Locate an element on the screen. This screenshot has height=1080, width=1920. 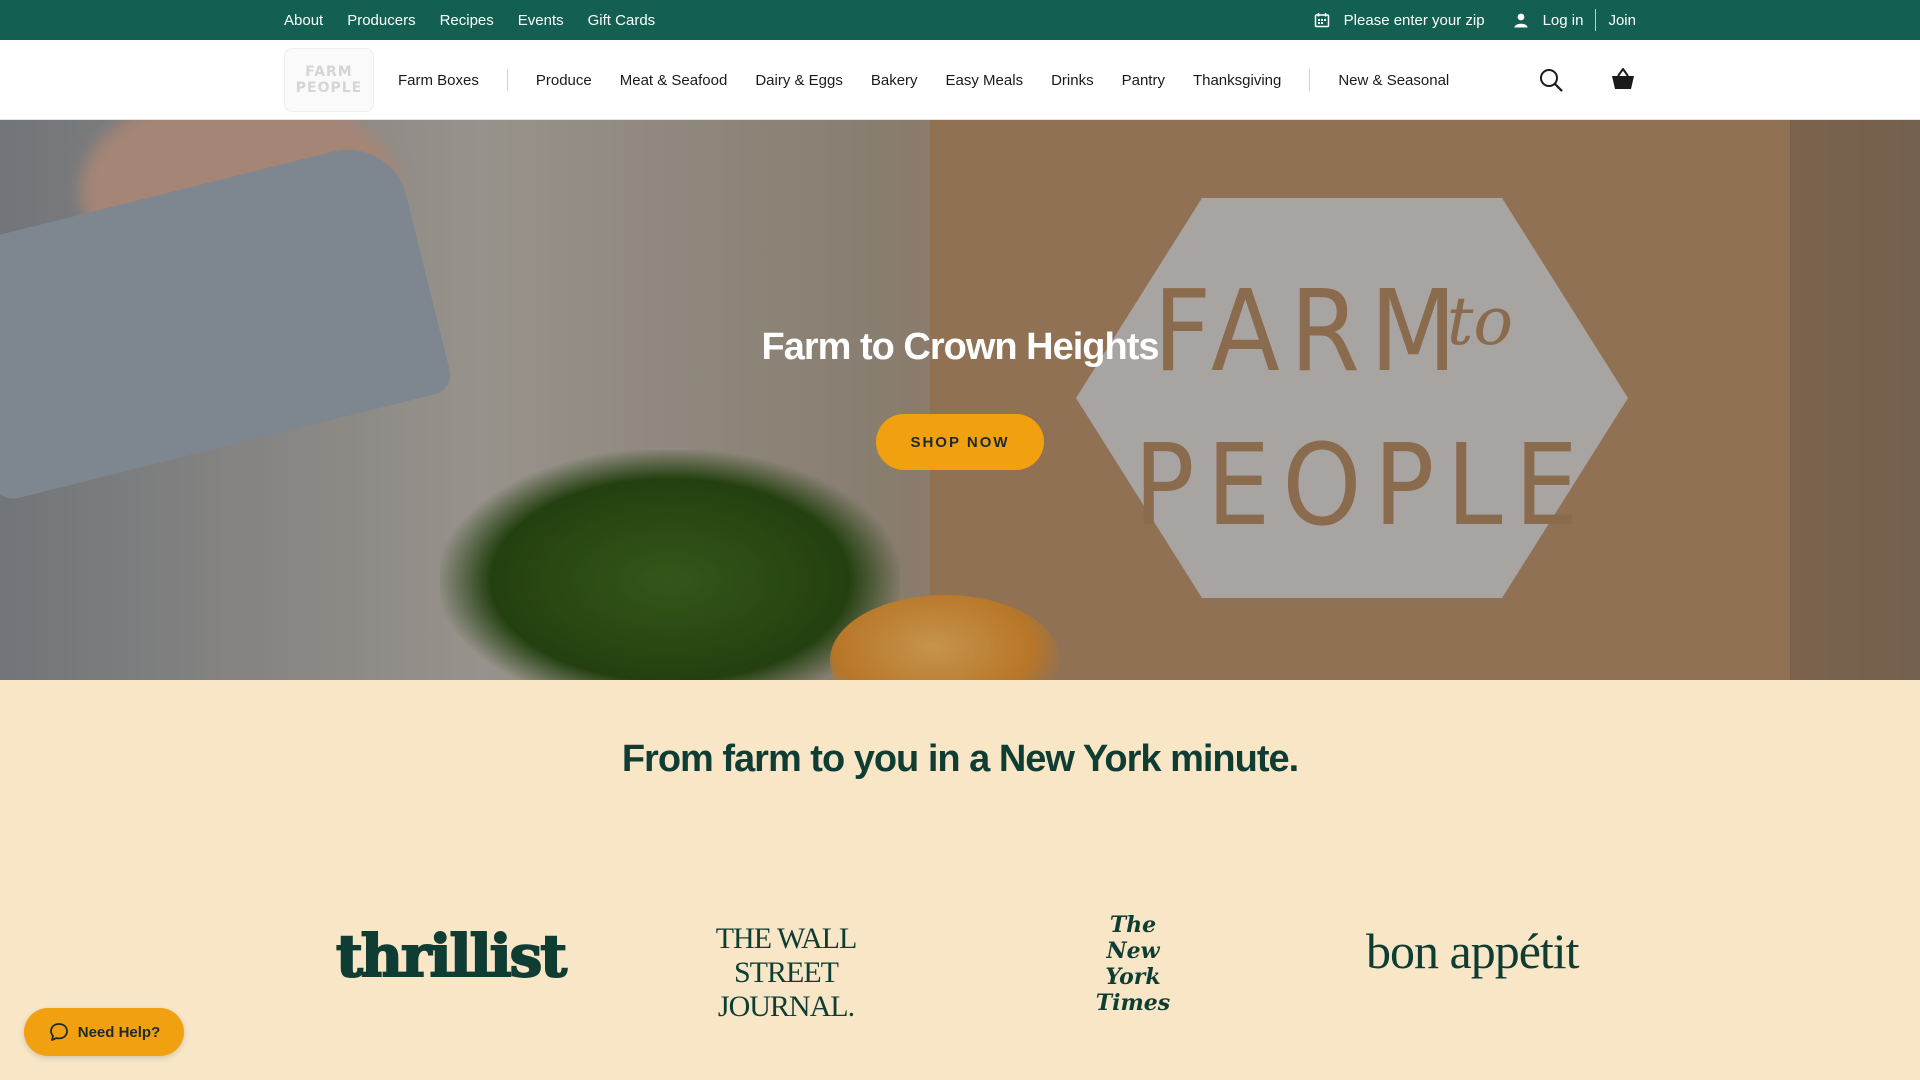
search-button is located at coordinates (1551, 80).